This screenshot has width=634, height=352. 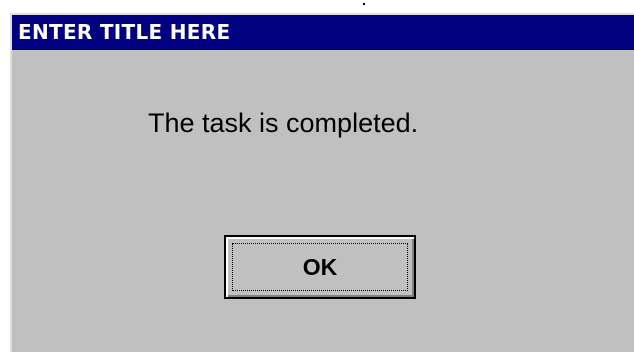 What do you see at coordinates (323, 32) in the screenshot?
I see `title-bar: ENTER TITLE HERE` at bounding box center [323, 32].